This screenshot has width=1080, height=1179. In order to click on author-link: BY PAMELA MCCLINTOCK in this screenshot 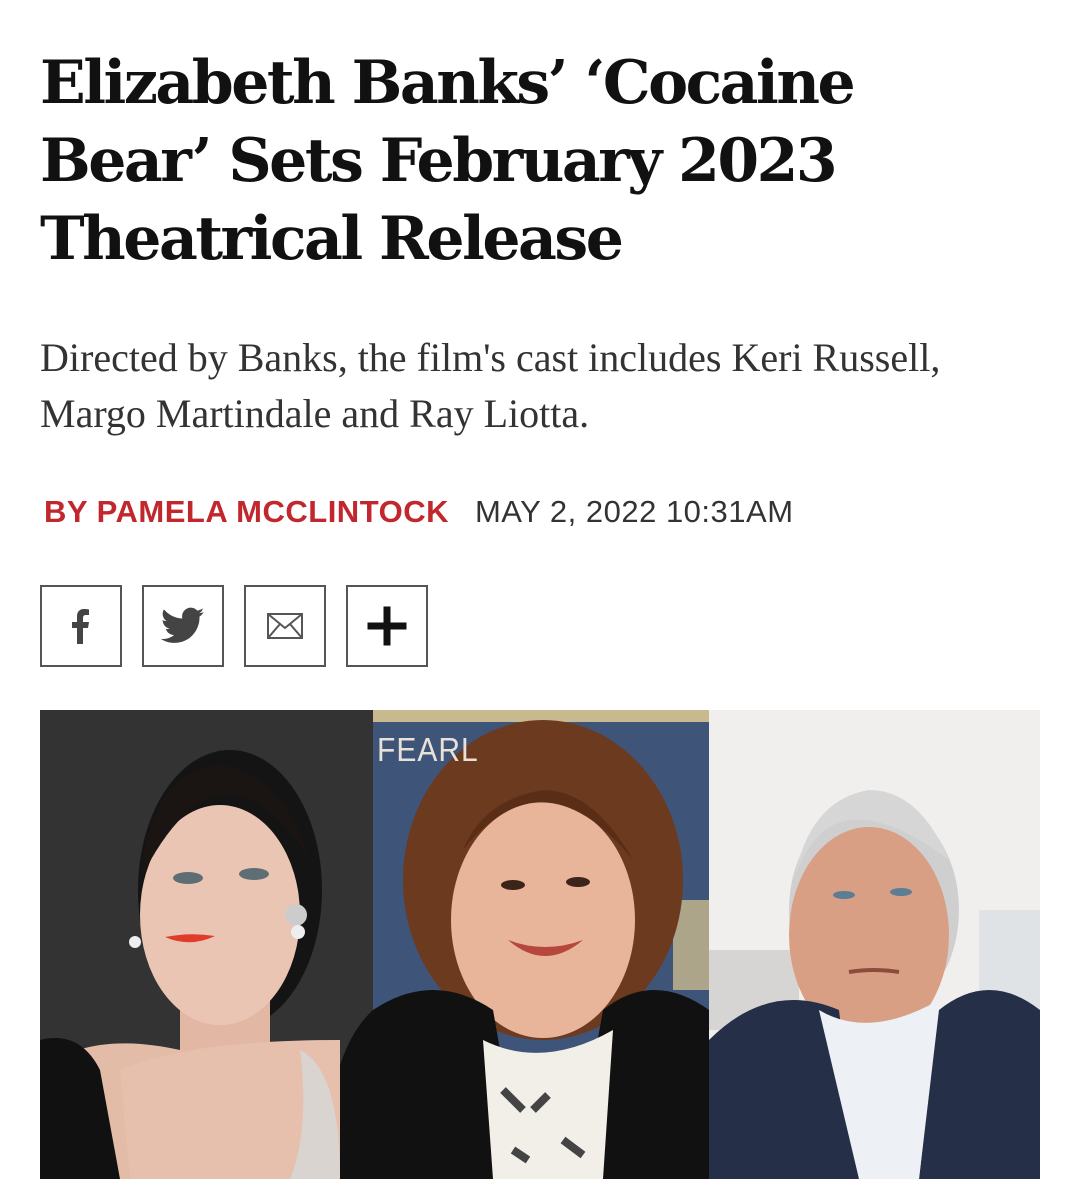, I will do `click(246, 511)`.